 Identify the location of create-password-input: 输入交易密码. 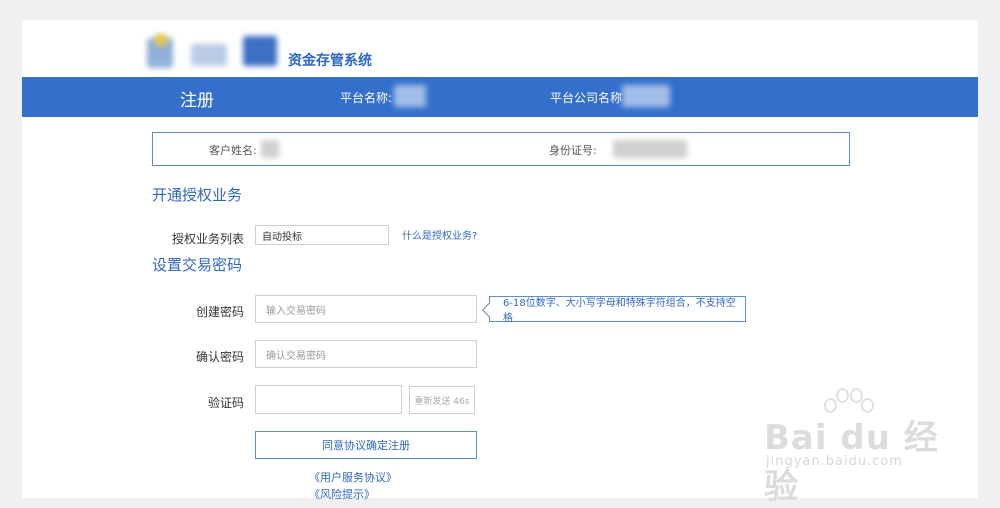
(366, 309).